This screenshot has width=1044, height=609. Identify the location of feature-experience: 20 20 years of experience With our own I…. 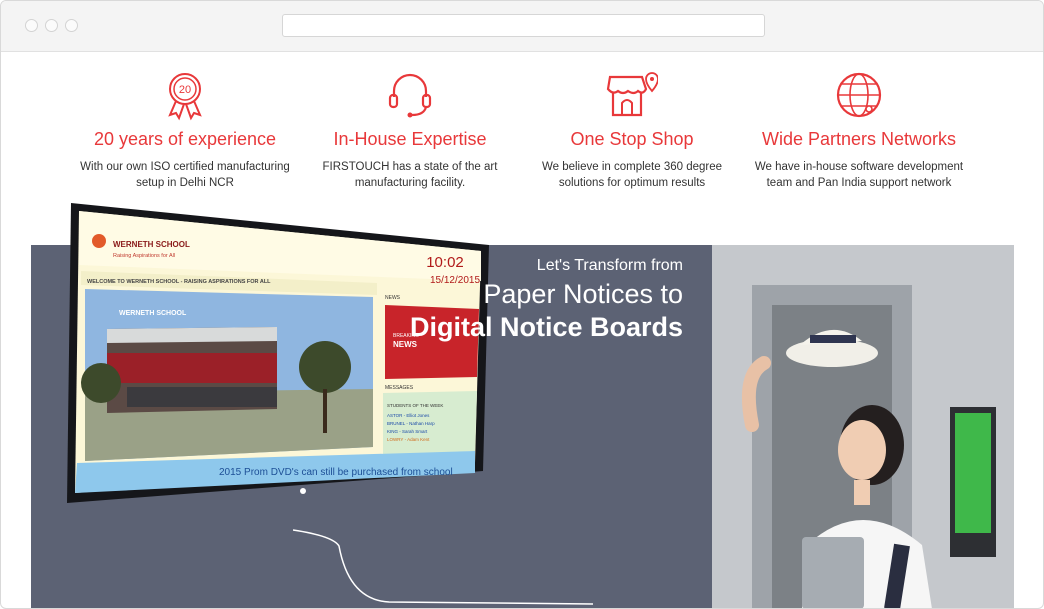
(185, 130).